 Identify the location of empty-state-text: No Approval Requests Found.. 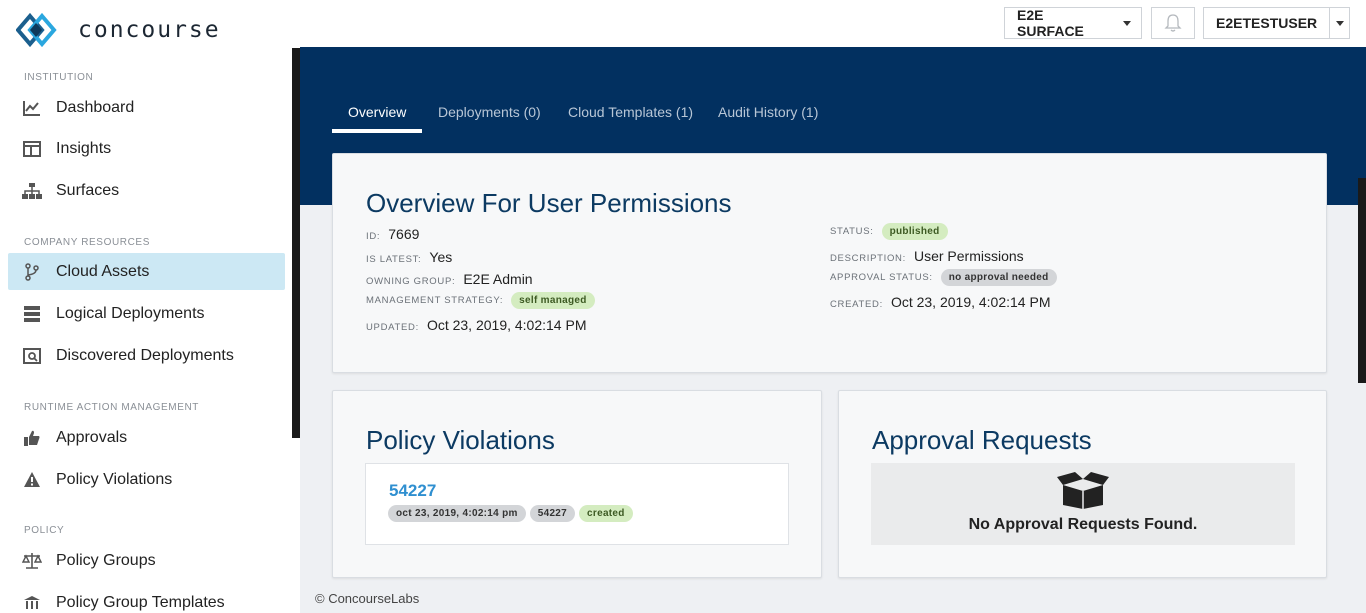
(1083, 524).